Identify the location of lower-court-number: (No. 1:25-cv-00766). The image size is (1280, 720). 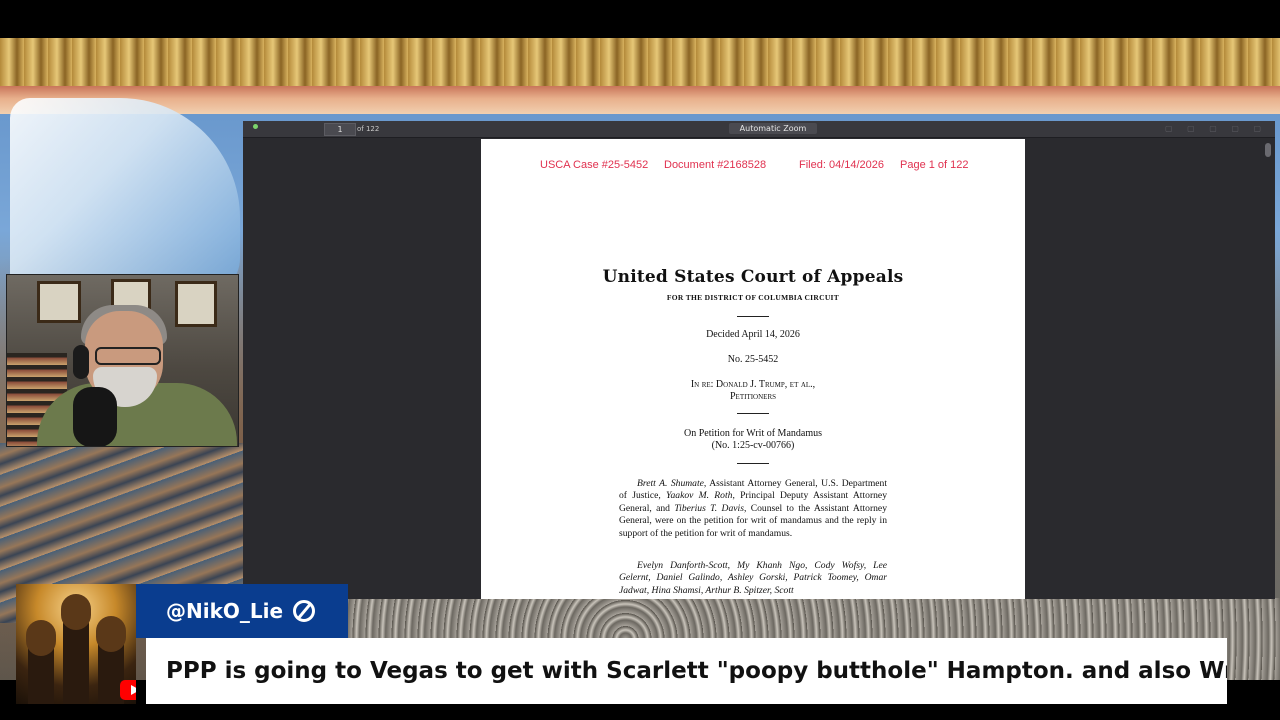
(753, 445).